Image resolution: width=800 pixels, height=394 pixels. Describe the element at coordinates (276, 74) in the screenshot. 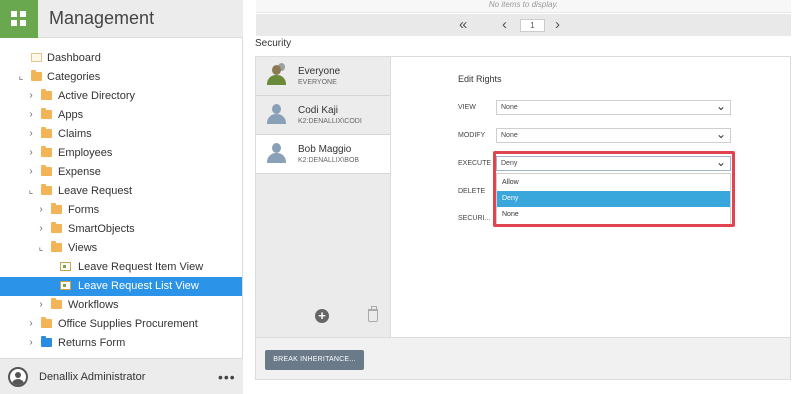

I see `group-icon` at that location.